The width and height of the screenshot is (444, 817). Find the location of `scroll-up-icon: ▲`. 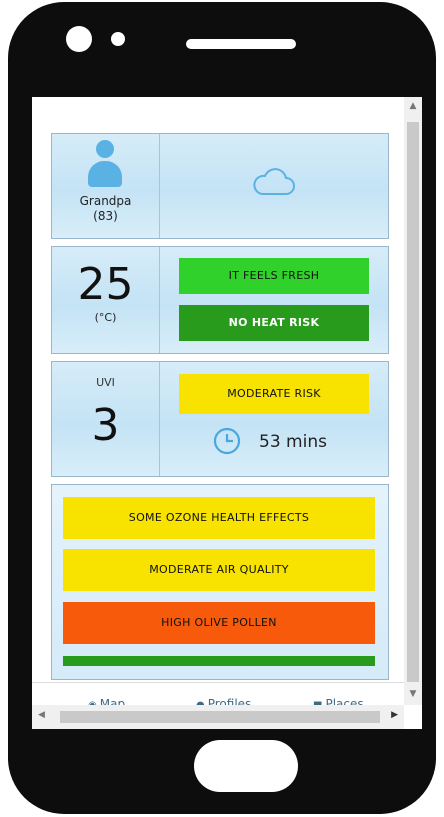

scroll-up-icon: ▲ is located at coordinates (413, 106).